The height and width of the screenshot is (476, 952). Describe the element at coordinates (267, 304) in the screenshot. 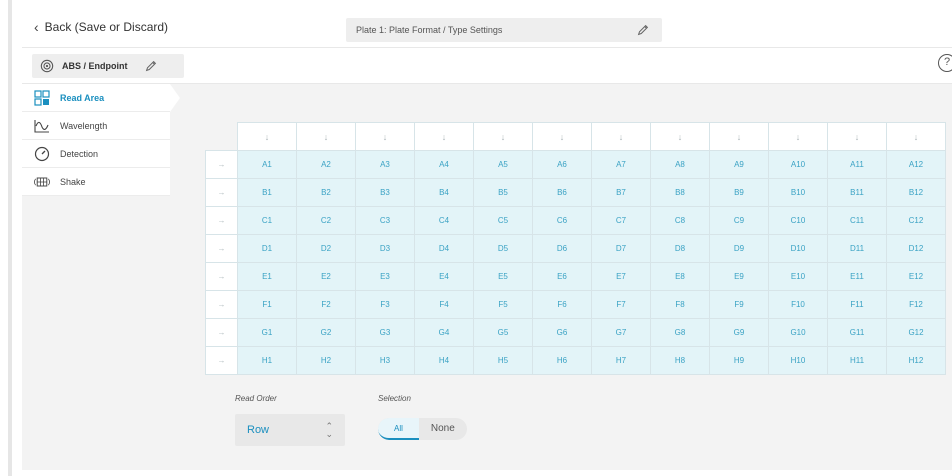

I see `plate-well: F1` at that location.